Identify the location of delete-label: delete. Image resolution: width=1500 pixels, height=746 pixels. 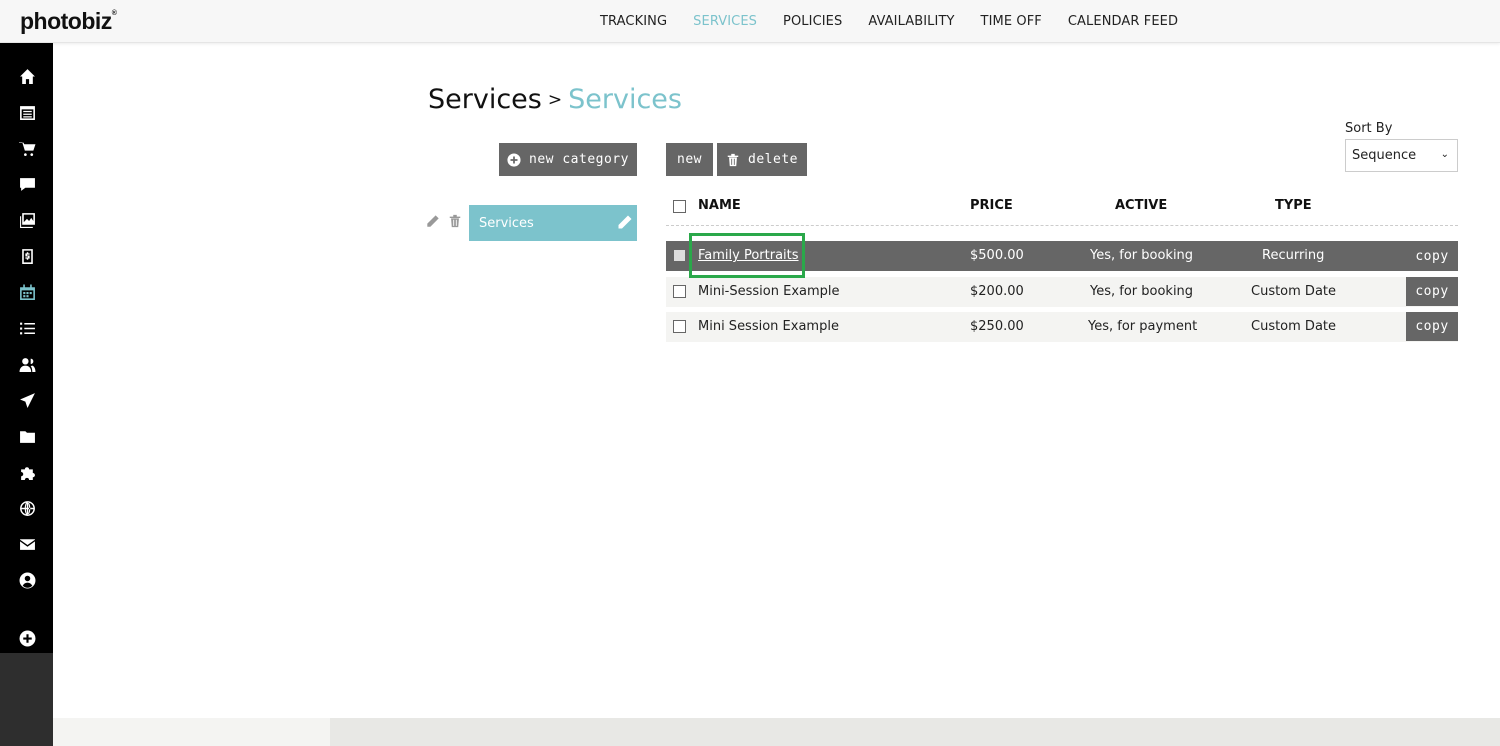
(773, 159).